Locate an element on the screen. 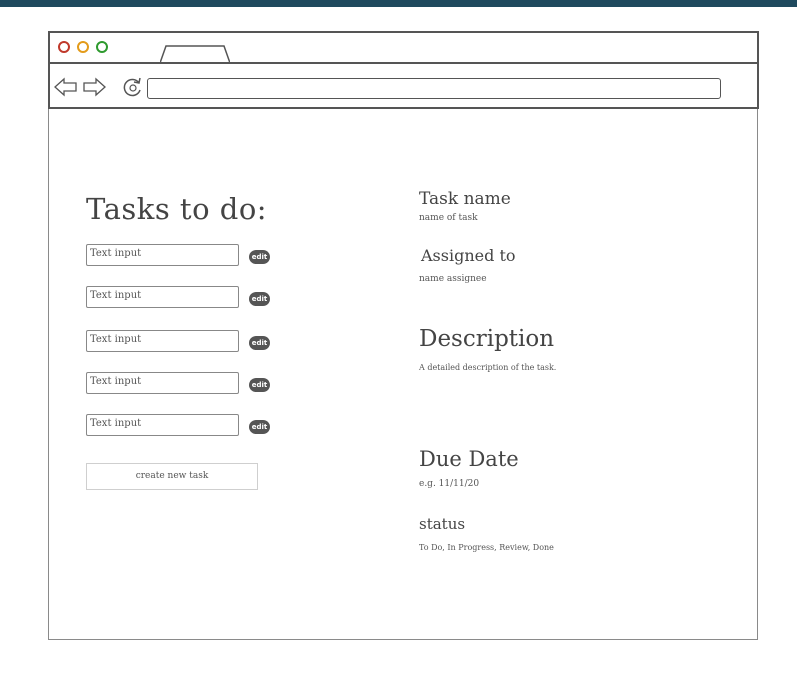 The image size is (797, 677). browser-chrome is located at coordinates (403, 70).